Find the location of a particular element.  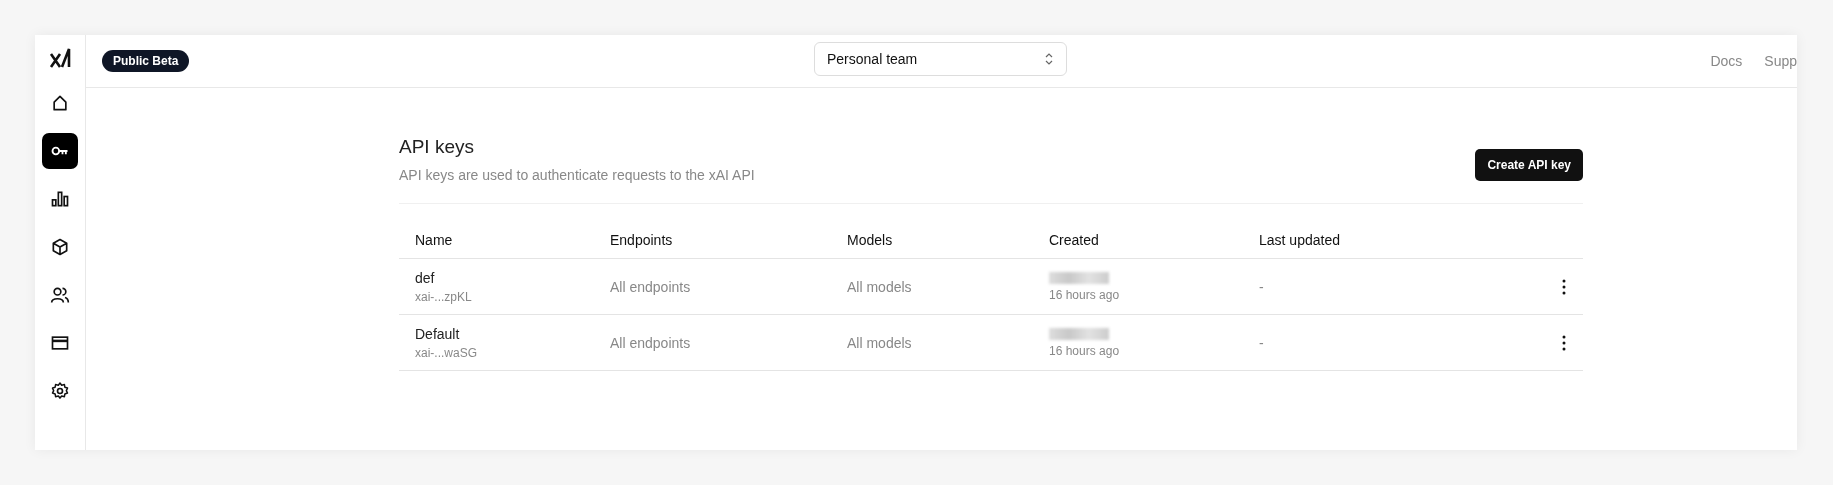

settings-icon is located at coordinates (60, 391).